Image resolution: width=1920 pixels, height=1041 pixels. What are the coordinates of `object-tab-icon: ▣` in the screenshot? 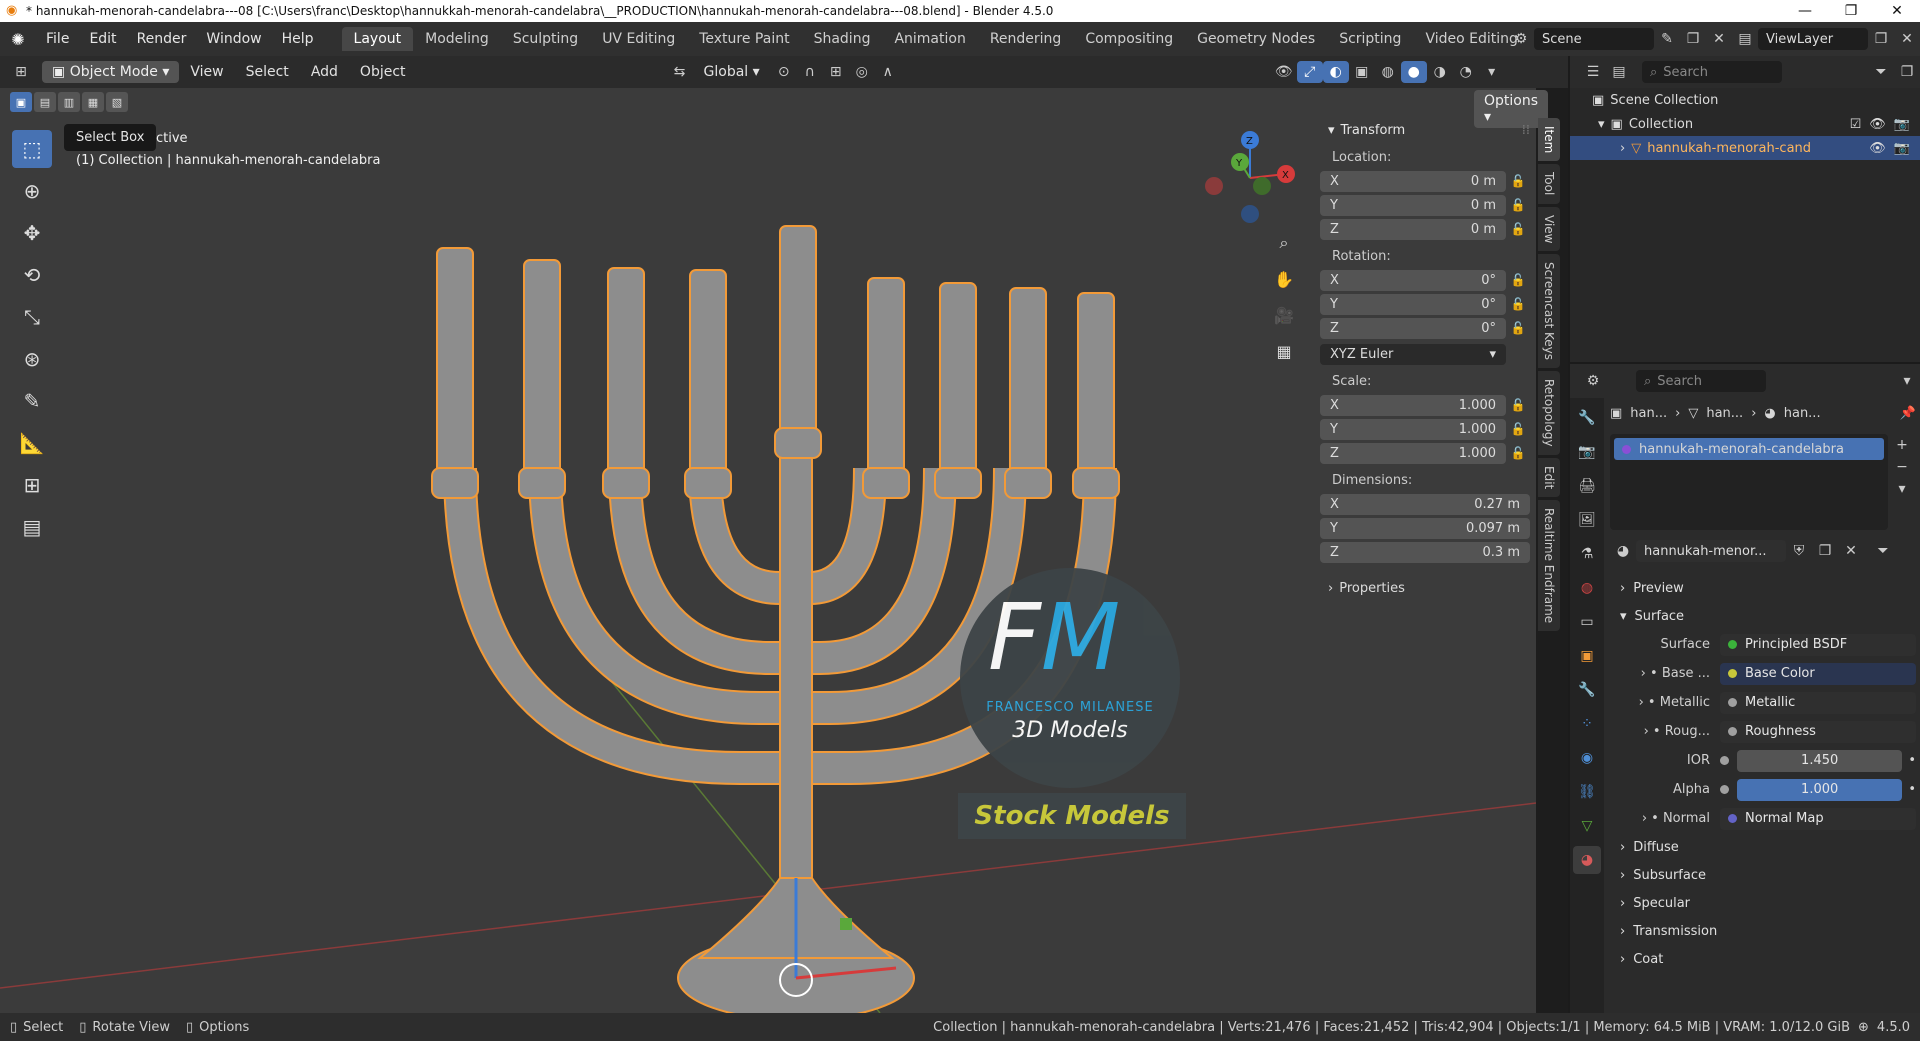 It's located at (1587, 656).